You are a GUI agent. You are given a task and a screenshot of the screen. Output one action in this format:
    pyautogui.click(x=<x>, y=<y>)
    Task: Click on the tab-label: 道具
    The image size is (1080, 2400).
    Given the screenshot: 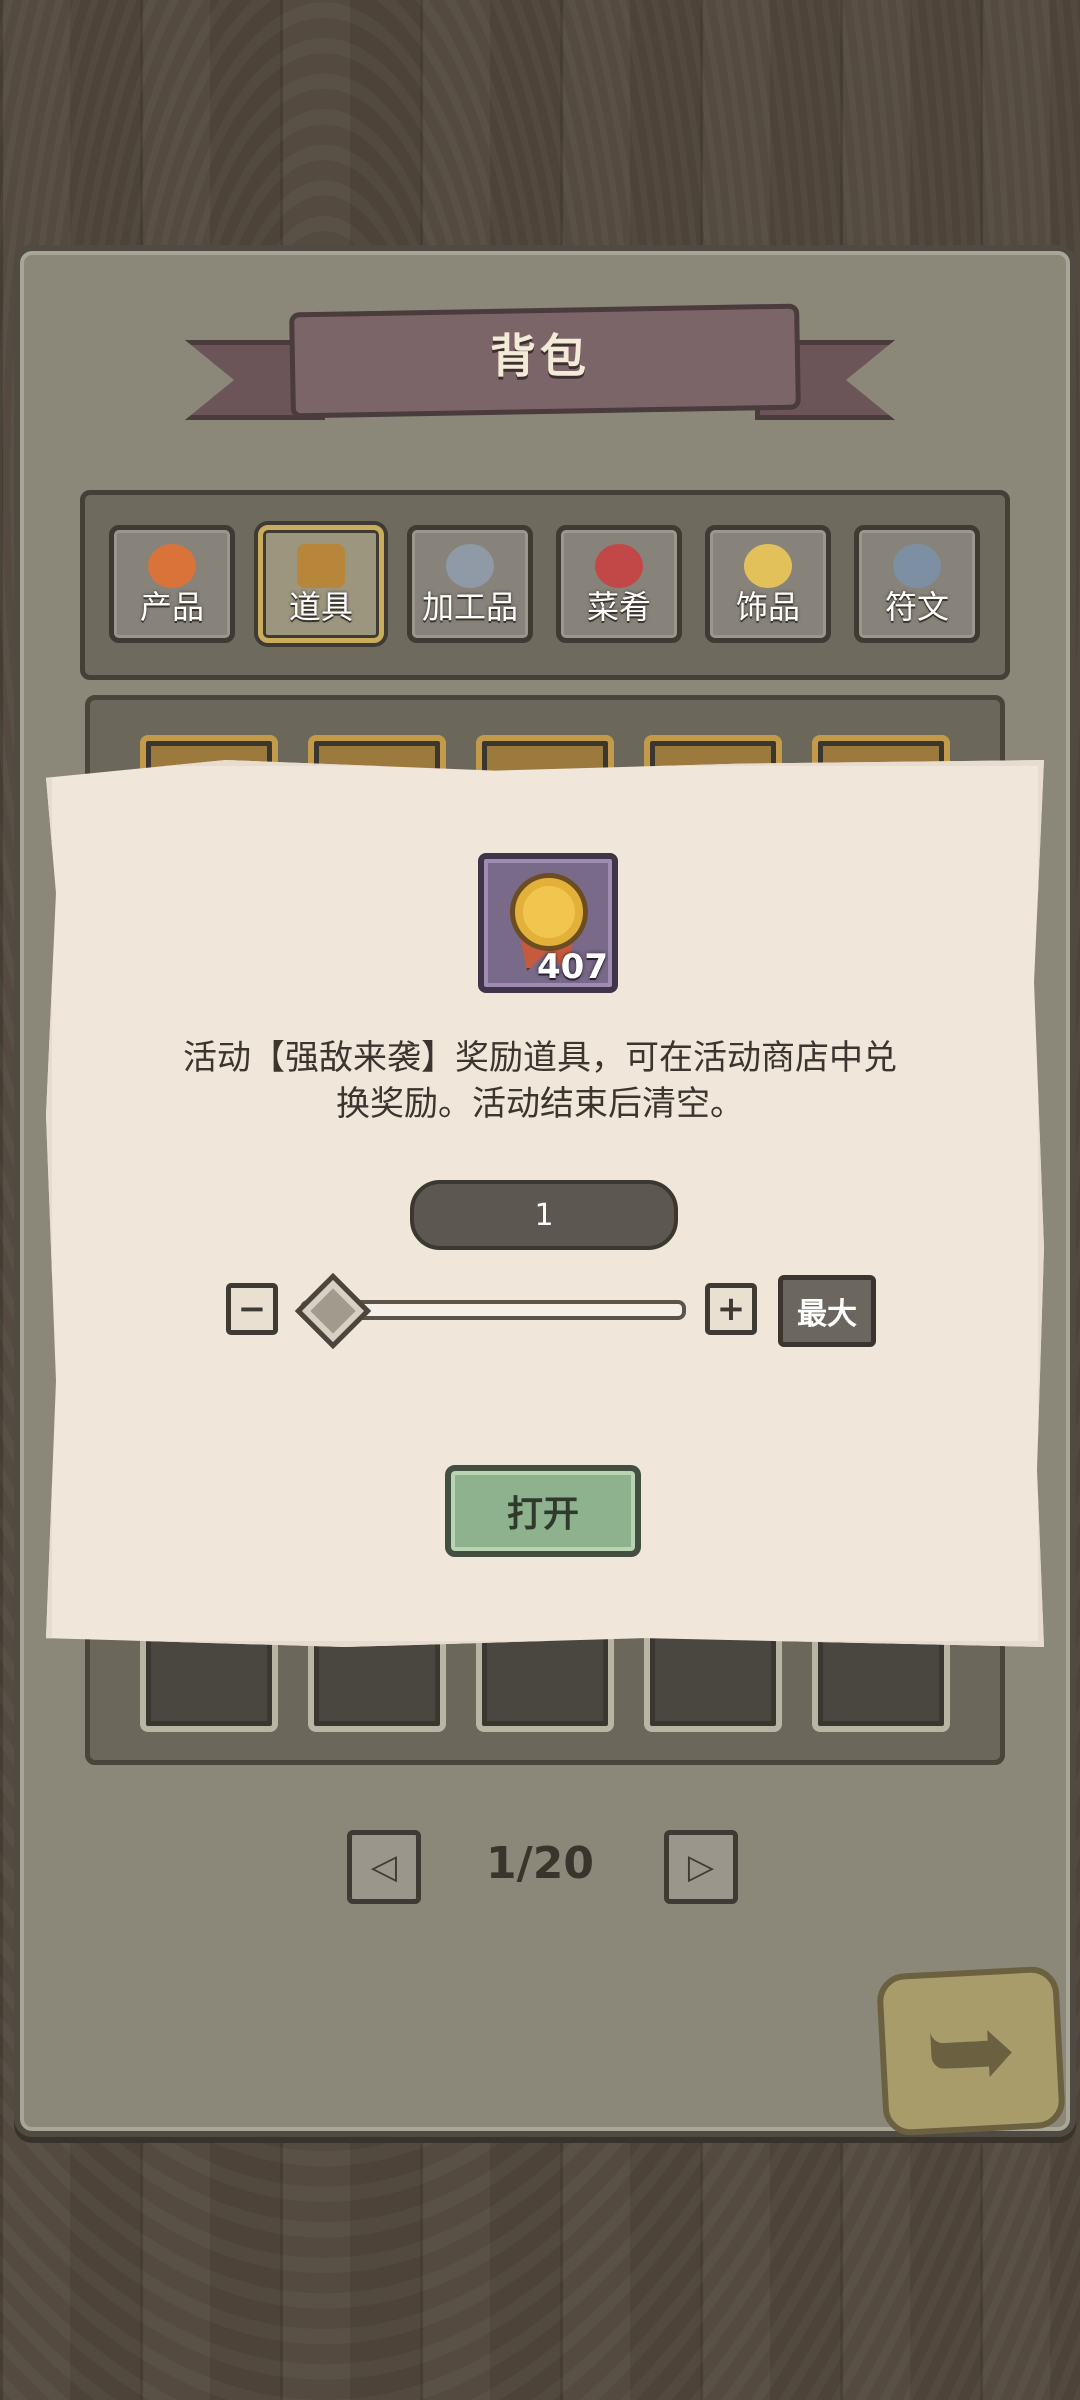 What is the action you would take?
    pyautogui.click(x=320, y=607)
    